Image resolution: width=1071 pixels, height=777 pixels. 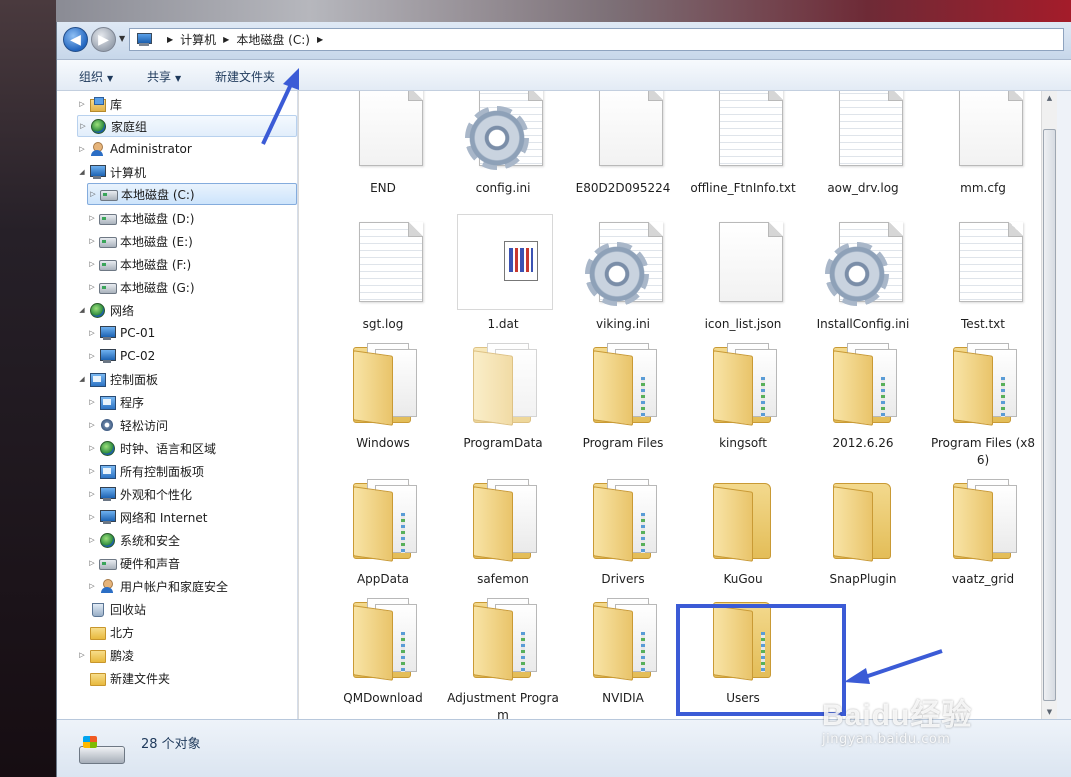 I want to click on tree-item-ease-of-access: ▷ 轻松访问, so click(x=127, y=425).